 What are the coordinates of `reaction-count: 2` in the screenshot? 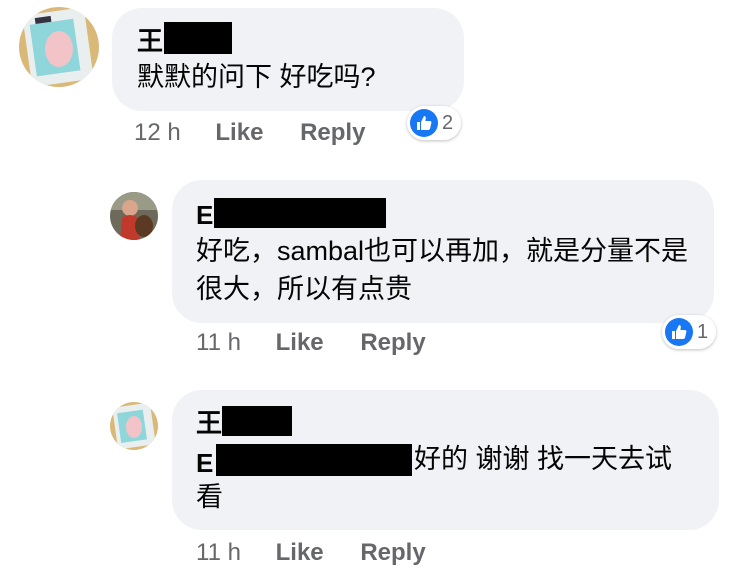 It's located at (448, 122).